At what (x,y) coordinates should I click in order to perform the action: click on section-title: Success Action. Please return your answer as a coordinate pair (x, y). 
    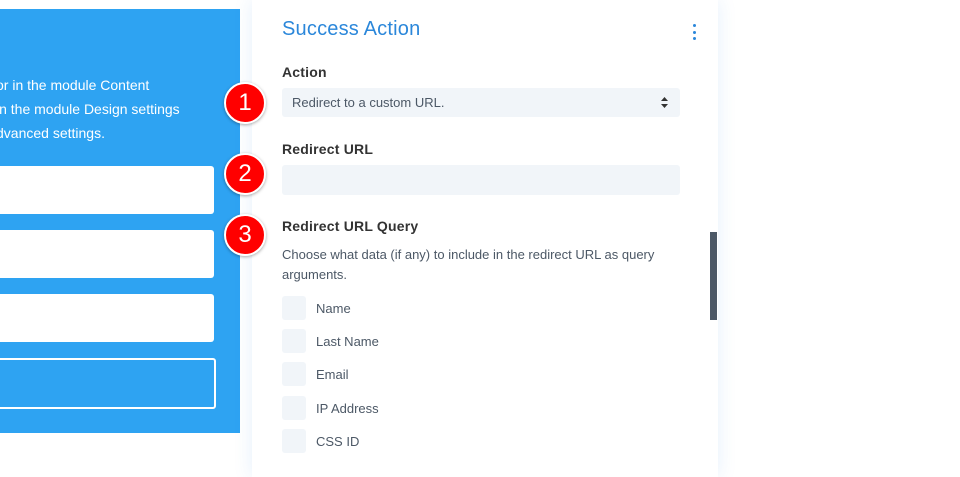
    Looking at the image, I should click on (351, 29).